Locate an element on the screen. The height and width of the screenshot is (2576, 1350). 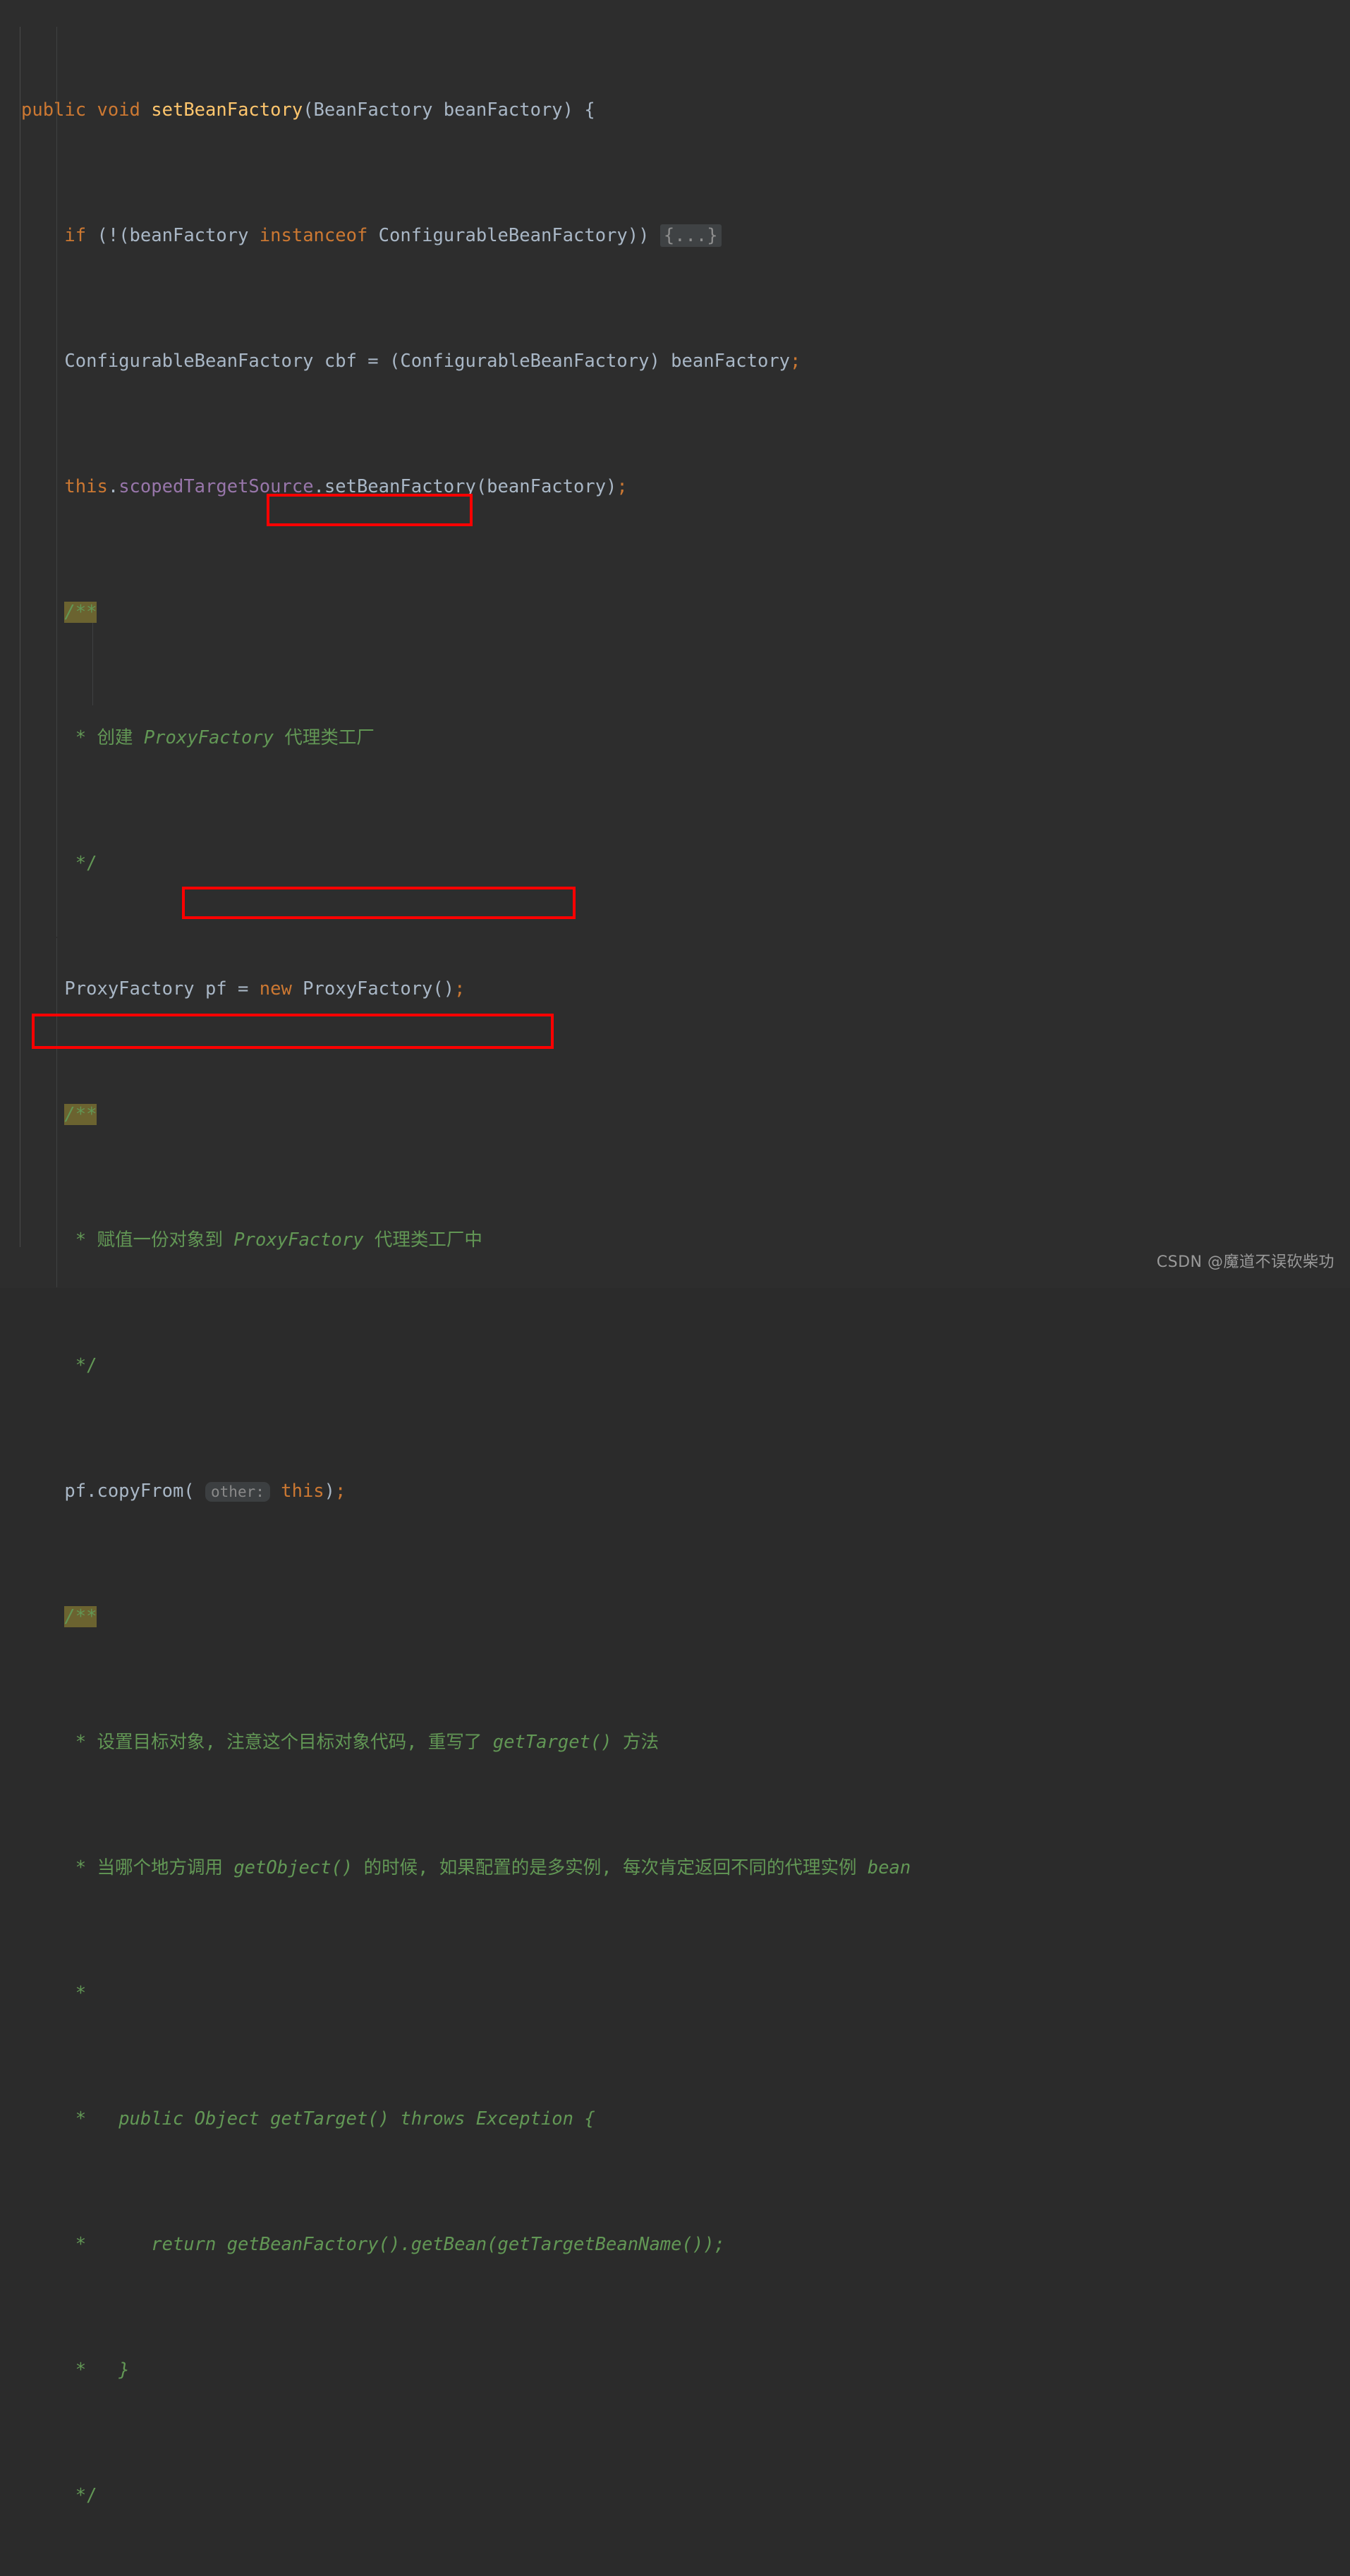
code-line-20: */ is located at coordinates (584, 2496).